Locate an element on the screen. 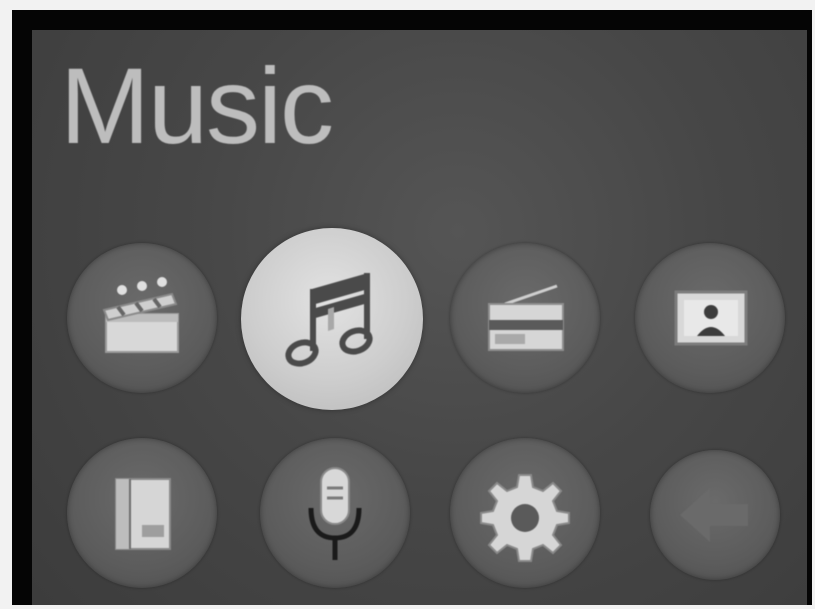 This screenshot has width=815, height=609. menu-item-recorder is located at coordinates (335, 513).